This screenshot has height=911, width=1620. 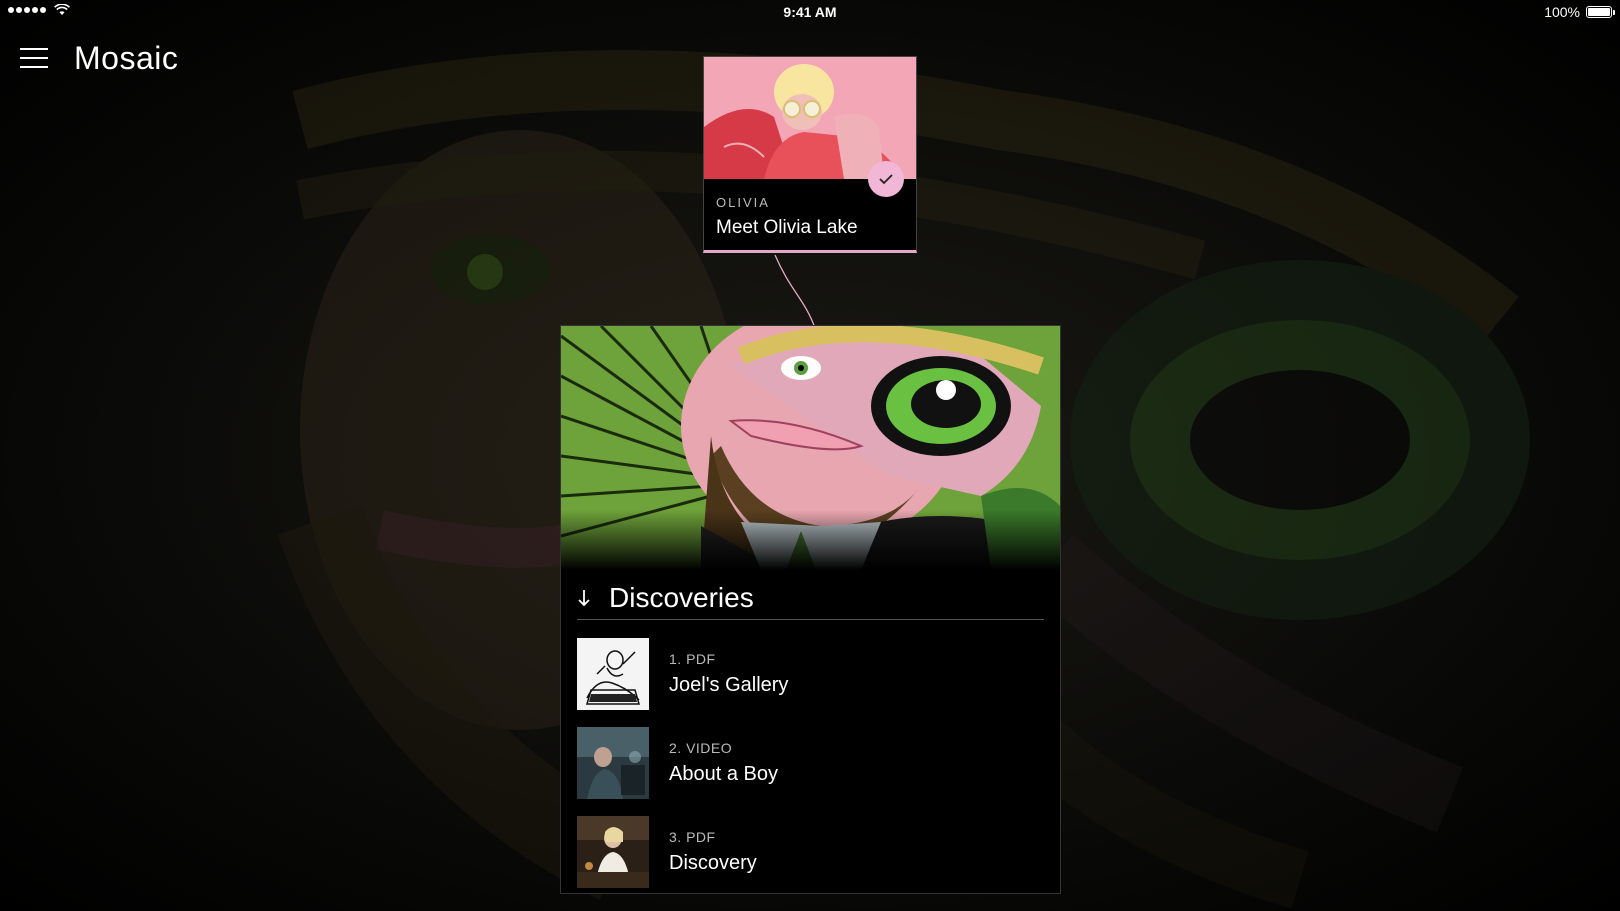 What do you see at coordinates (810, 851) in the screenshot?
I see `list-item-discovery: 3. PDF Discovery` at bounding box center [810, 851].